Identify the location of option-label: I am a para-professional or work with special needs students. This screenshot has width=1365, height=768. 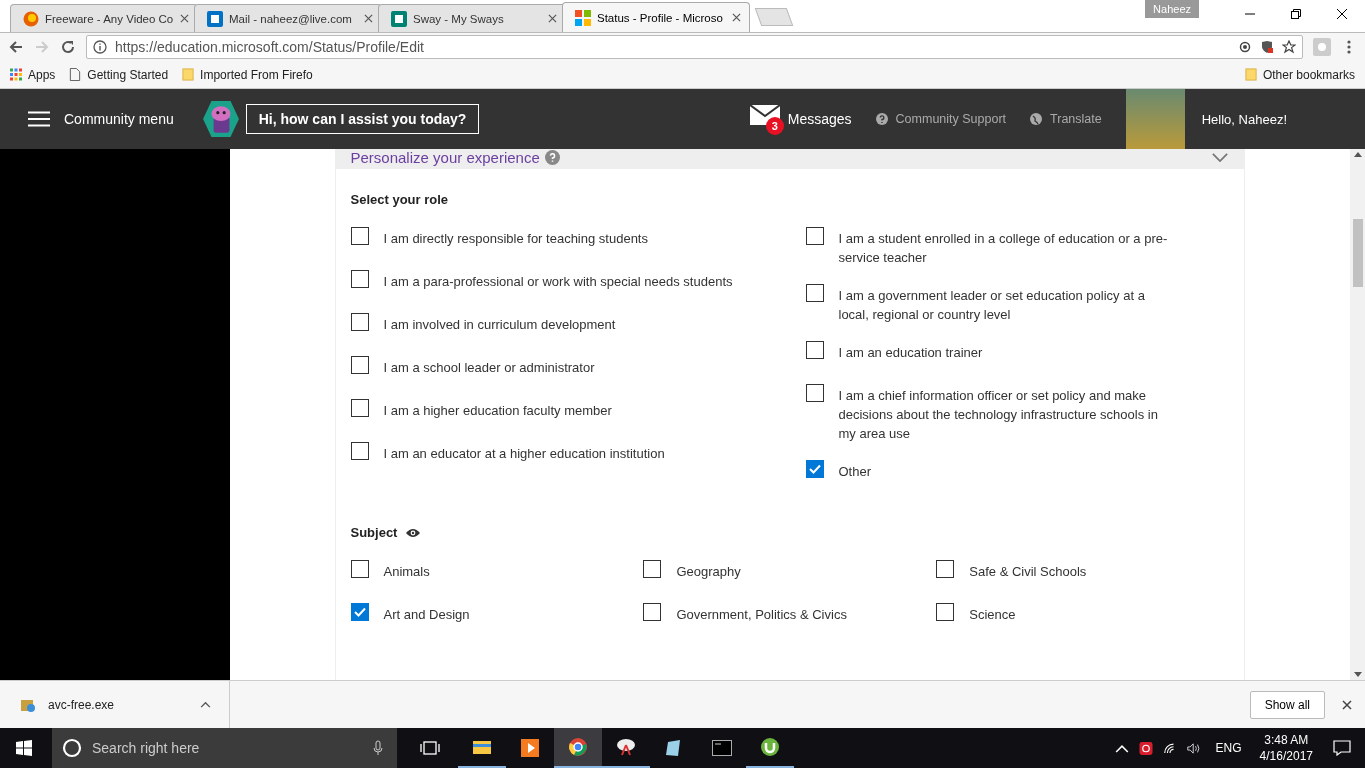
(558, 282).